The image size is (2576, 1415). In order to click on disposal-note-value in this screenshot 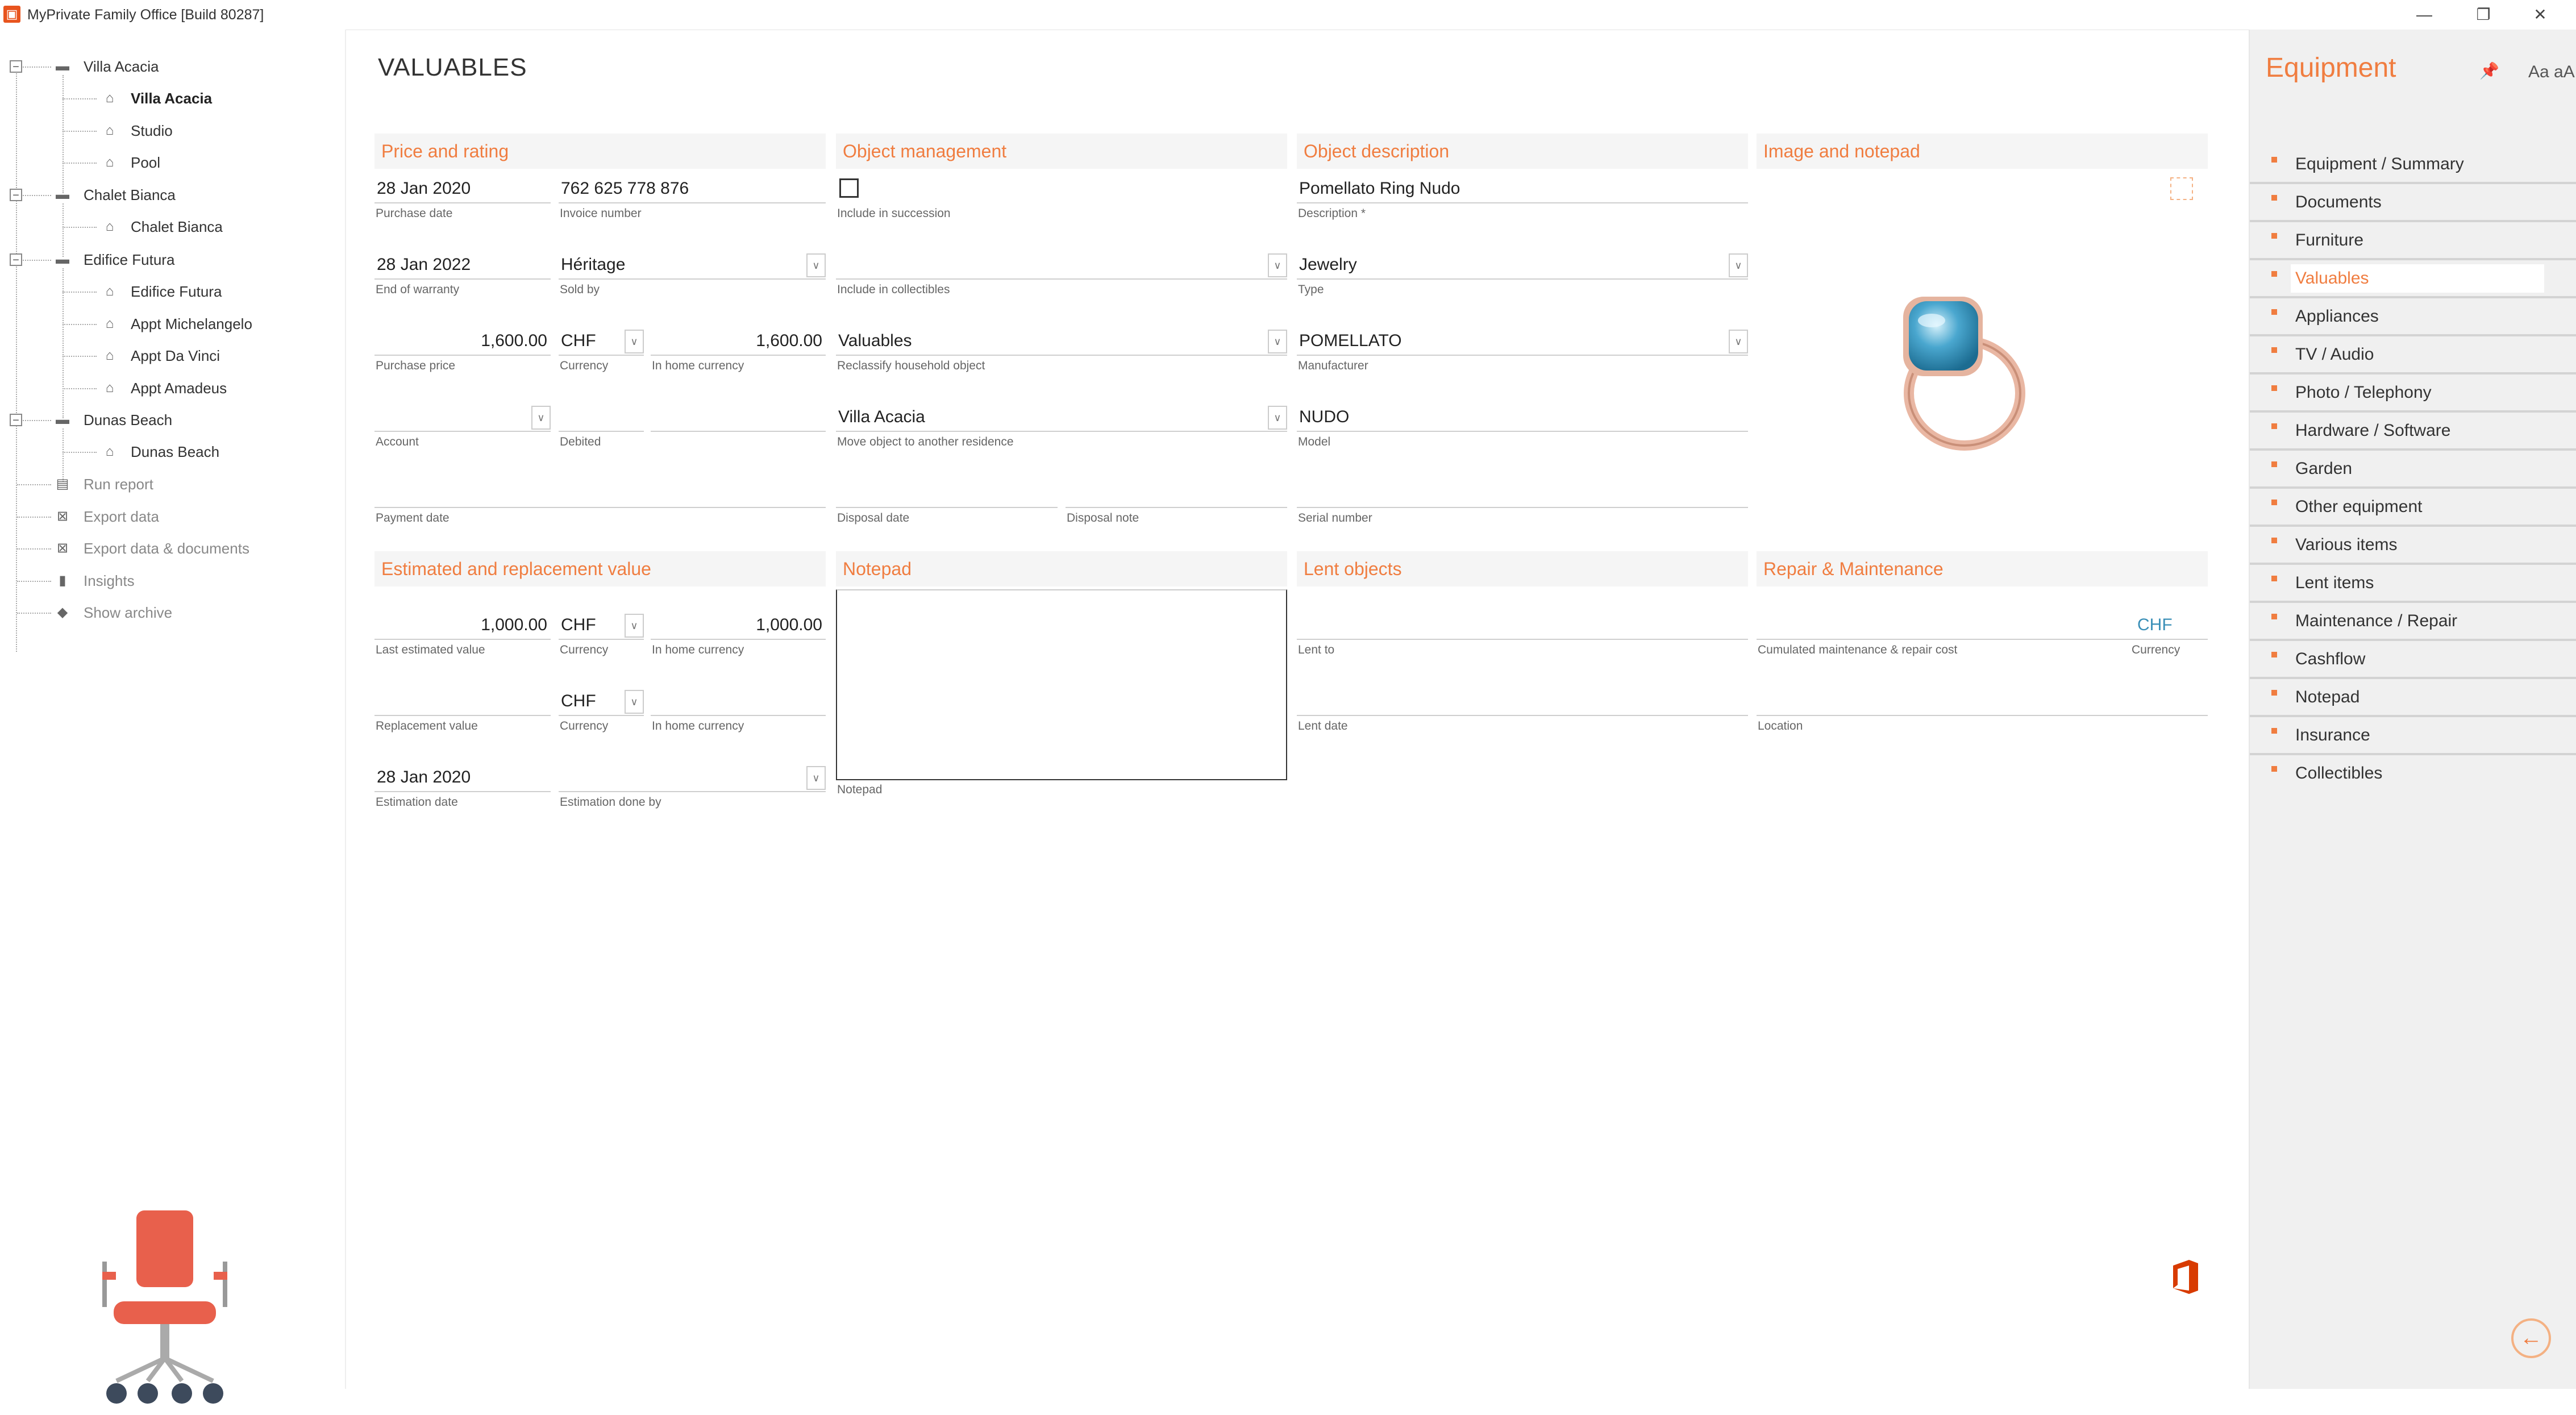, I will do `click(1176, 493)`.